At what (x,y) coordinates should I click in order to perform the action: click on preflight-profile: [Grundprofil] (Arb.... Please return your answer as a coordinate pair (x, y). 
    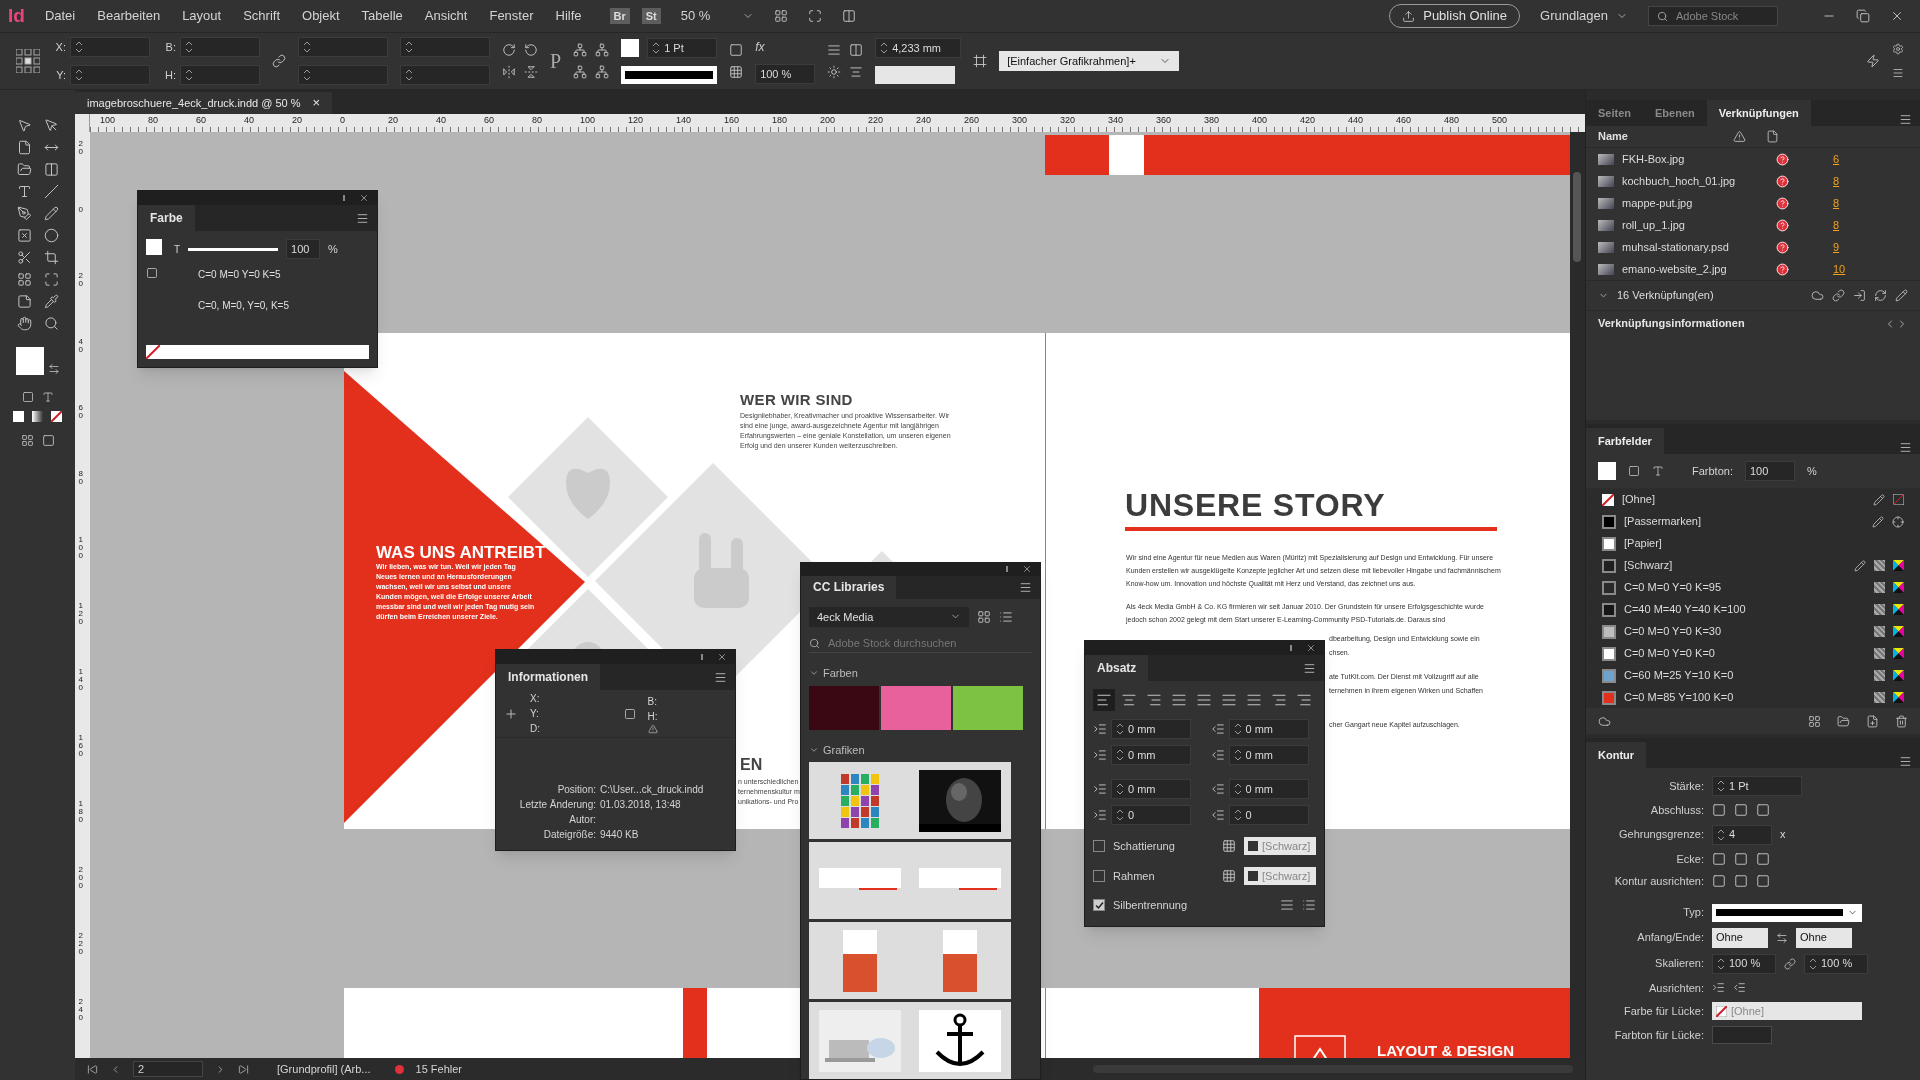
    Looking at the image, I should click on (324, 1069).